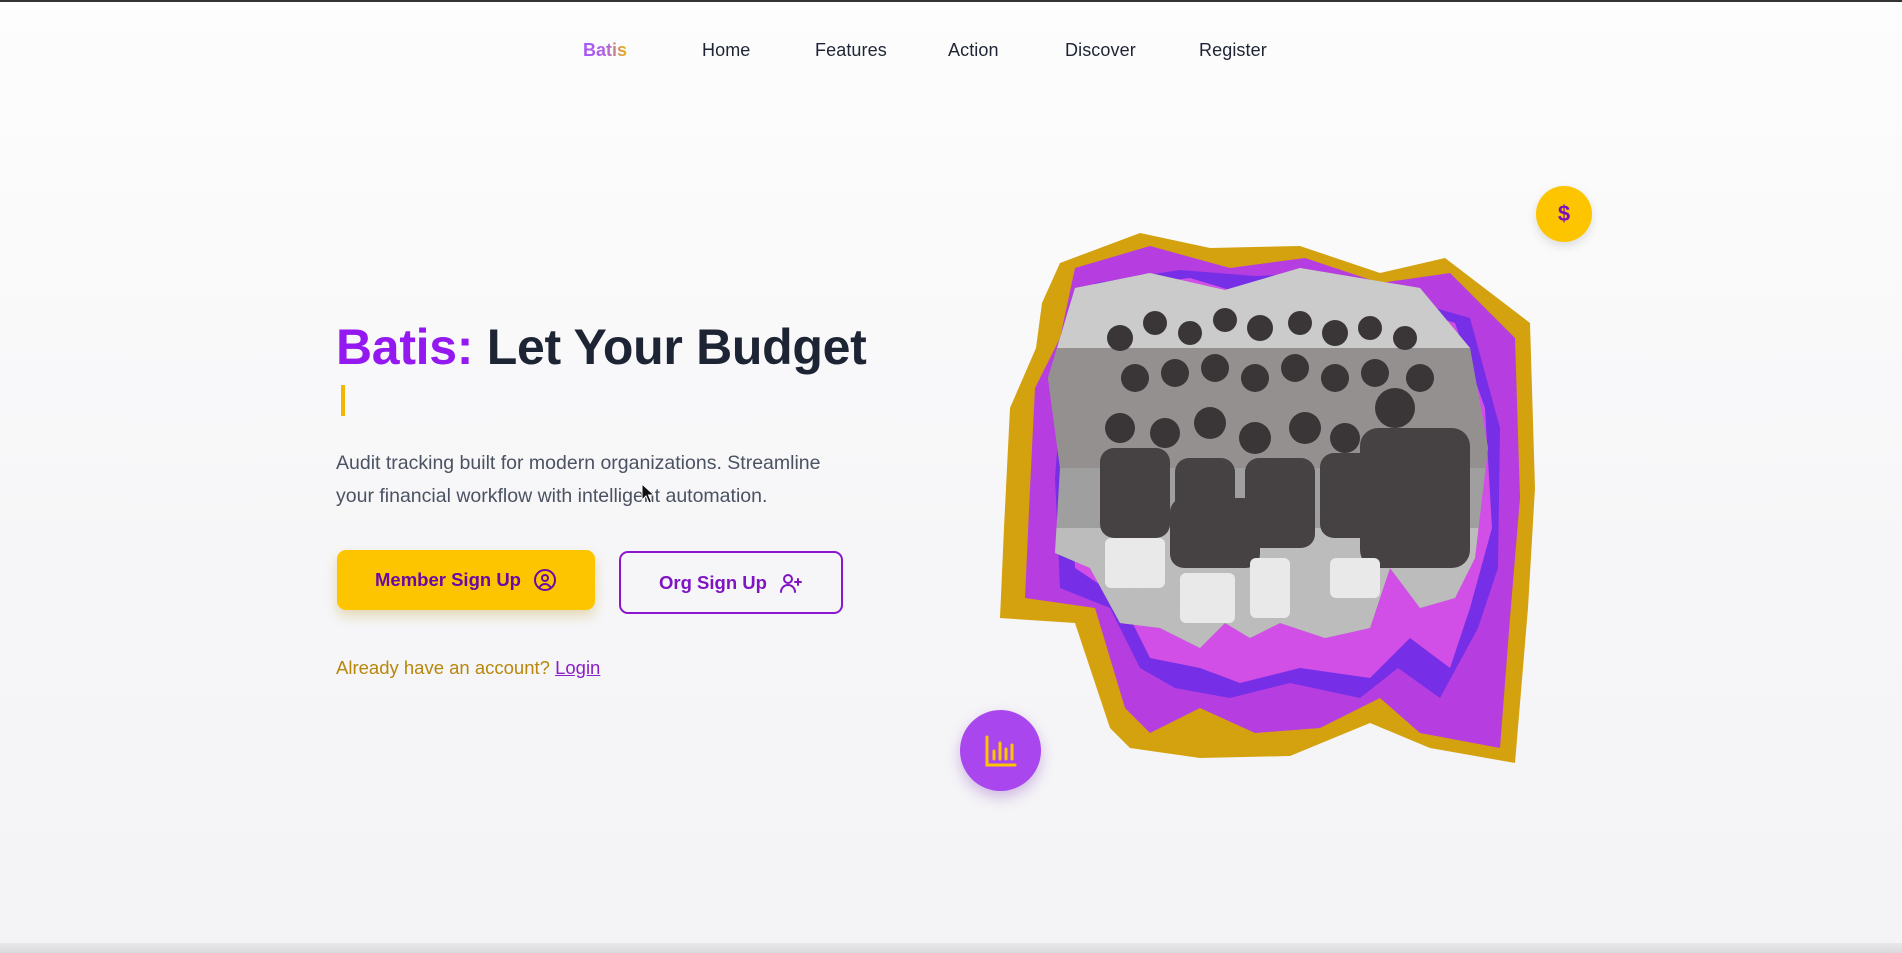  I want to click on bar-chart-icon, so click(1000, 750).